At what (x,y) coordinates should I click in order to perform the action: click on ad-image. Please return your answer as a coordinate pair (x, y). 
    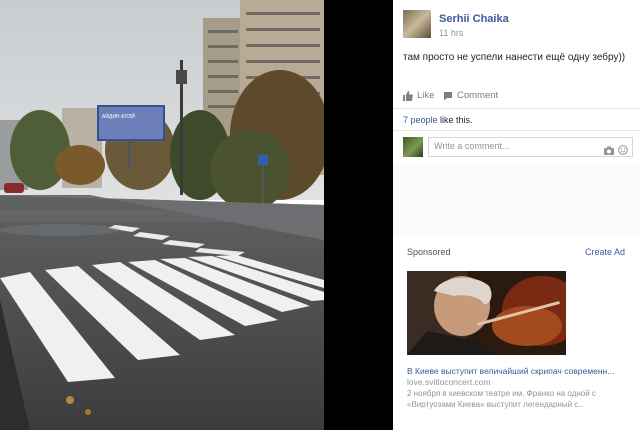
    Looking at the image, I should click on (486, 313).